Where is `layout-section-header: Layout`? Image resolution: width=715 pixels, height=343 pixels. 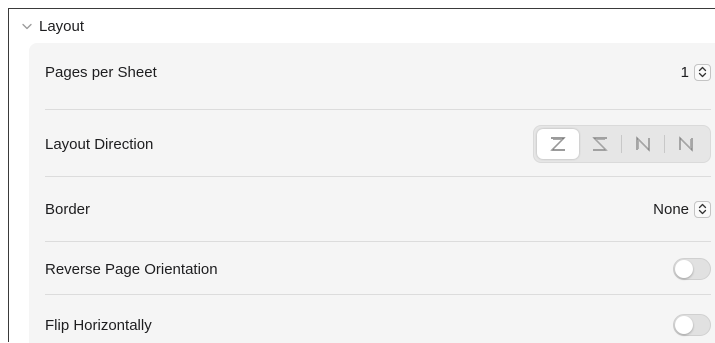
layout-section-header: Layout is located at coordinates (52, 26).